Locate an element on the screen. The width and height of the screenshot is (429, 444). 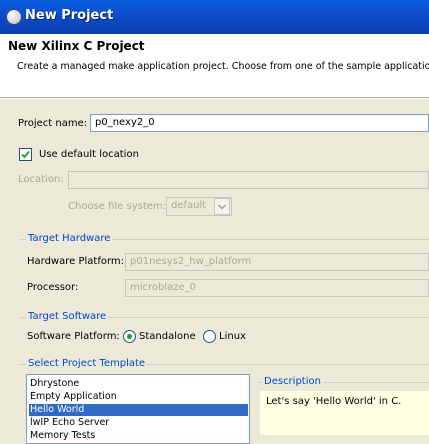
list-item-selected: Hello World is located at coordinates (138, 410).